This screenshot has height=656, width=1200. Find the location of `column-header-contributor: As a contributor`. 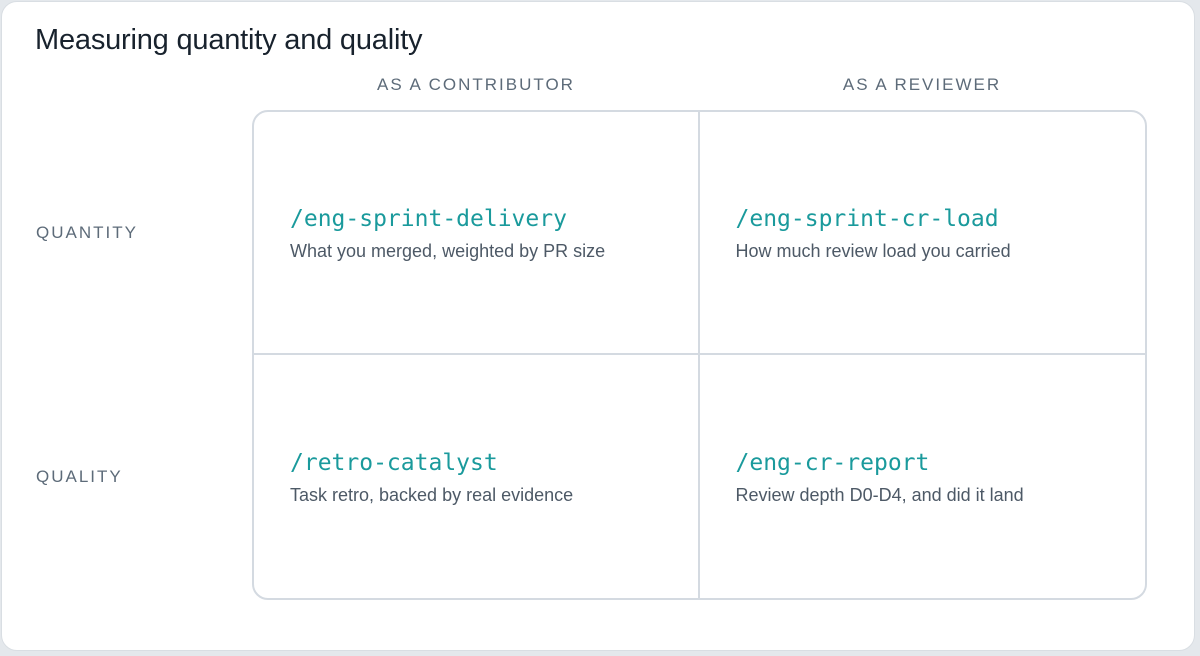

column-header-contributor: As a contributor is located at coordinates (476, 84).